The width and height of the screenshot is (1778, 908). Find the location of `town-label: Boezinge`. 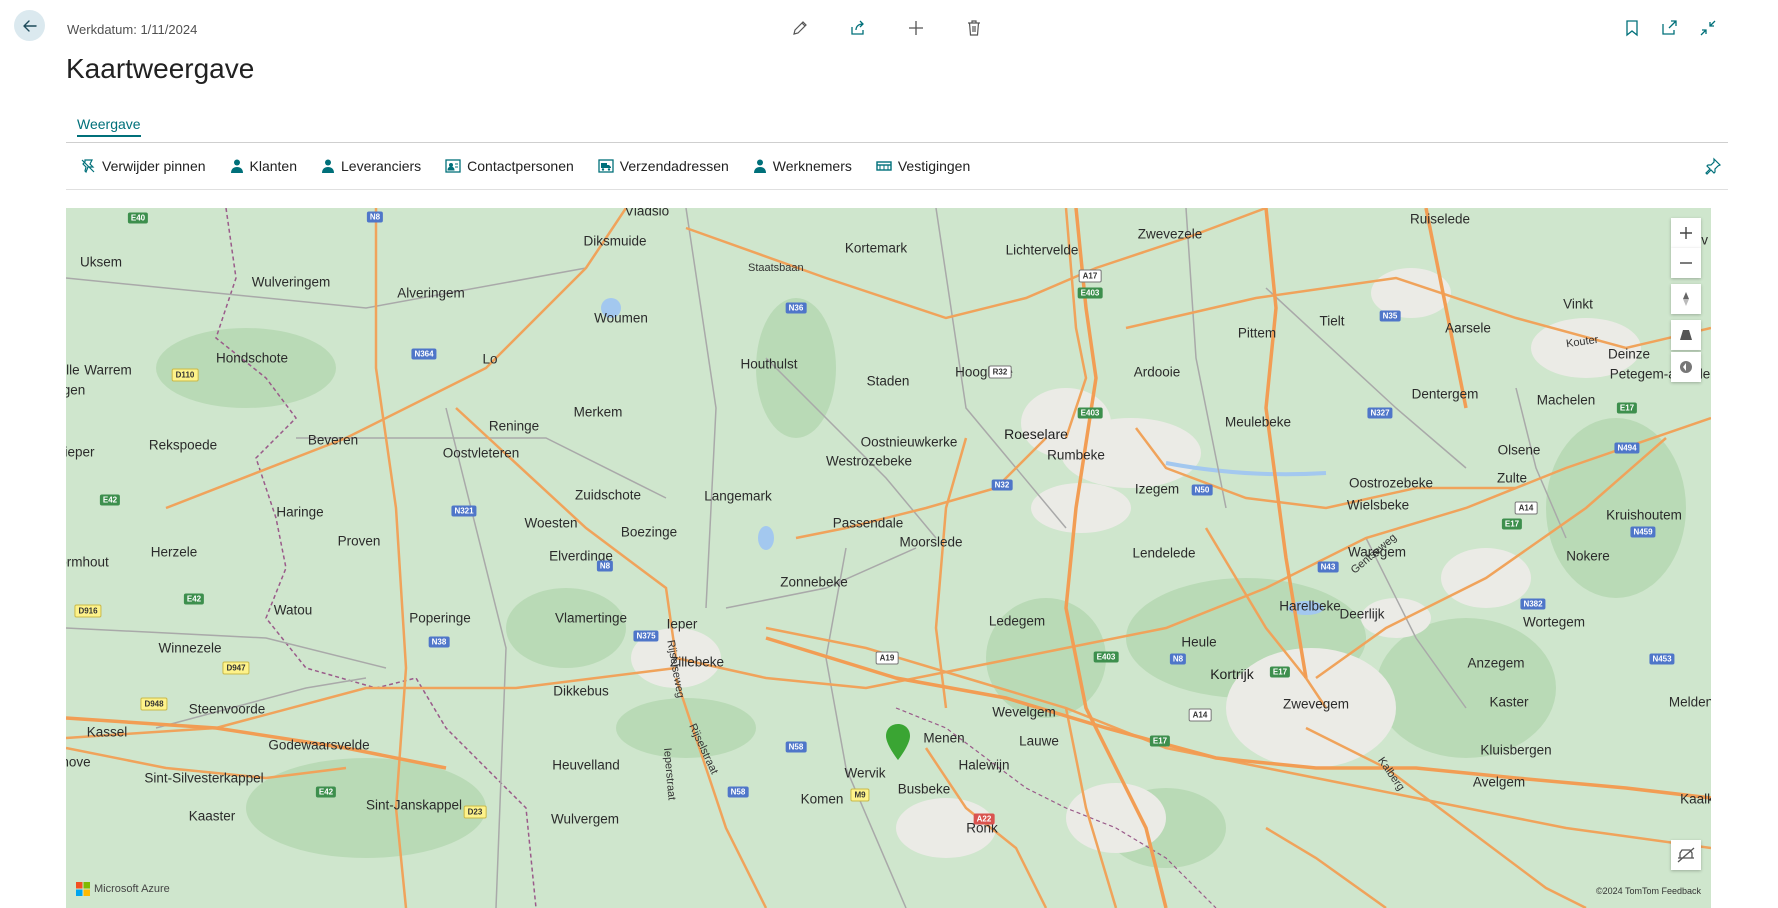

town-label: Boezinge is located at coordinates (649, 532).